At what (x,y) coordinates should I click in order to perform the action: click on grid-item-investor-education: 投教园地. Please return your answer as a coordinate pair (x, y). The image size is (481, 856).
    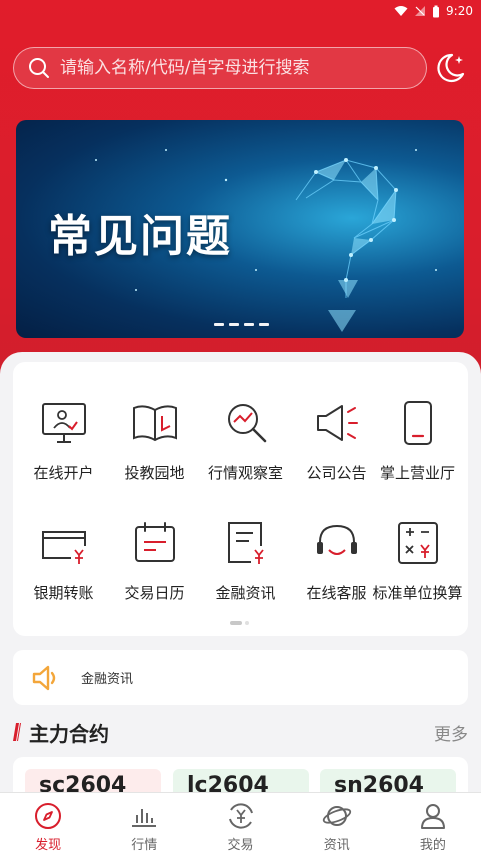
    Looking at the image, I should click on (154, 440).